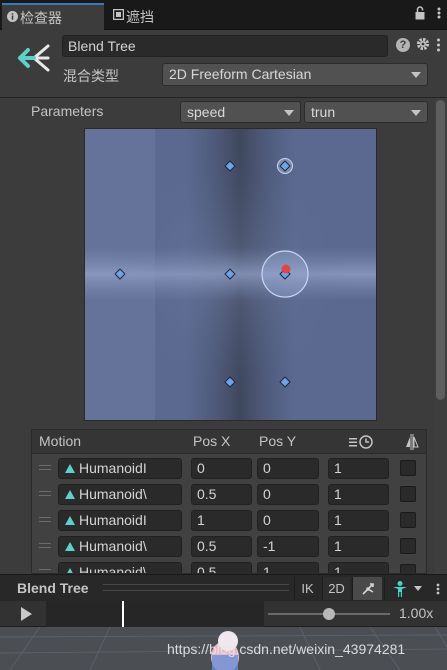 The width and height of the screenshot is (447, 670). I want to click on pos-y-field: -1, so click(288, 546).